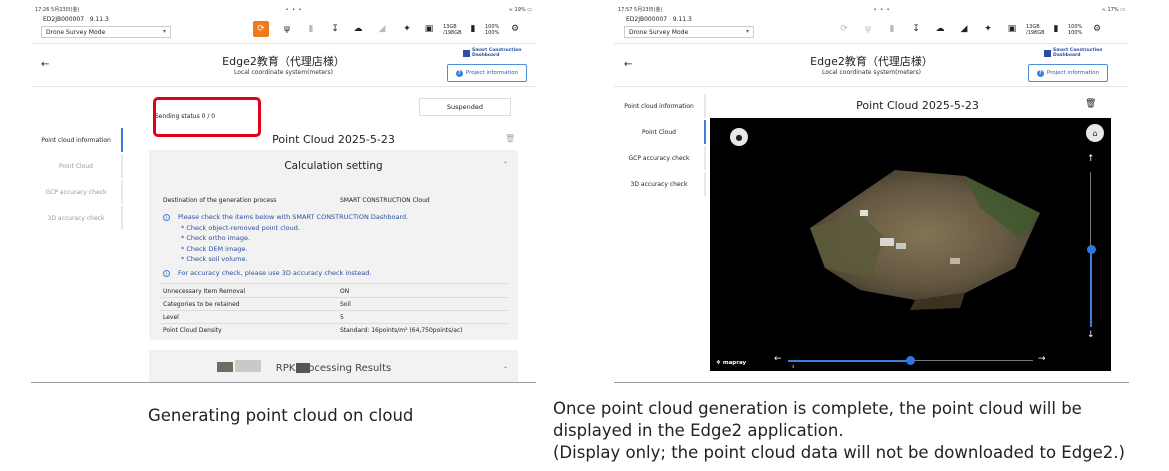  I want to click on vertical-slider-fill, so click(1091, 288).